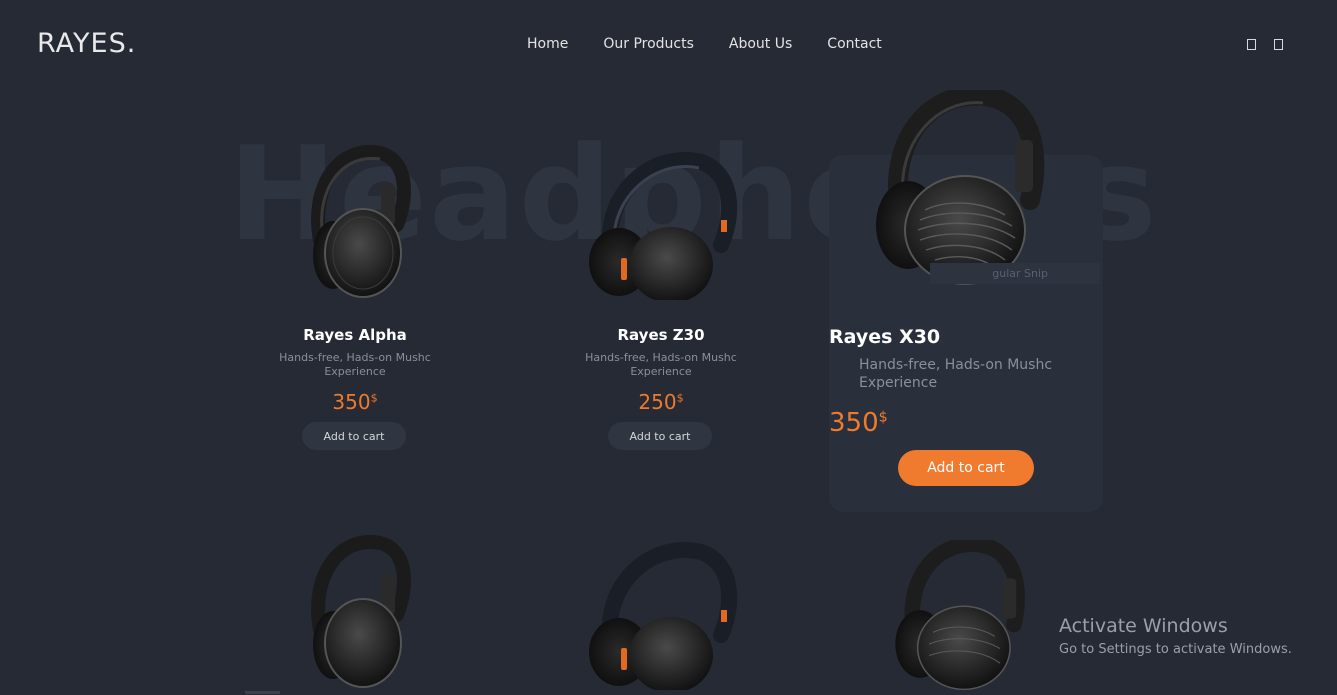 Image resolution: width=1337 pixels, height=695 pixels. What do you see at coordinates (547, 44) in the screenshot?
I see `nav-home: Home` at bounding box center [547, 44].